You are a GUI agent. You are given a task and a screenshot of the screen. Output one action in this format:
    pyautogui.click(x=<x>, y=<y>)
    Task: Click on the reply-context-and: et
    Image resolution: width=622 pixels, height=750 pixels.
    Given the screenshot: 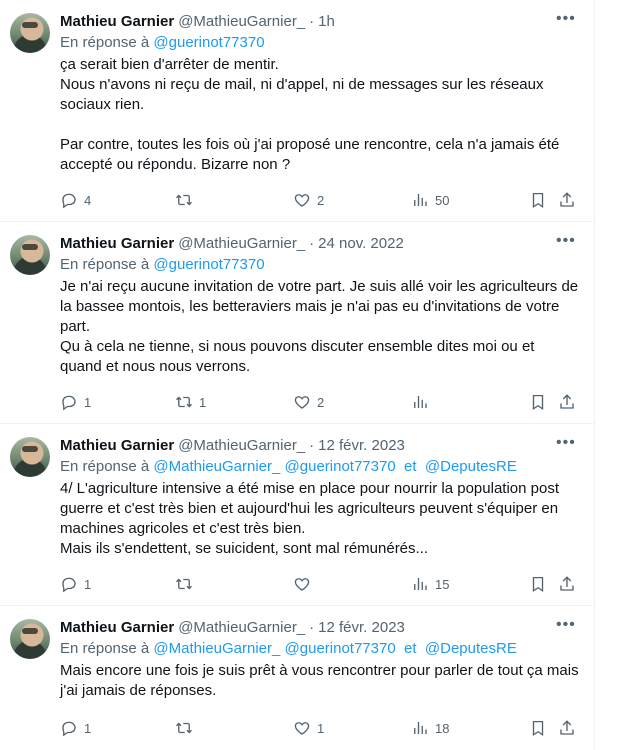 What is the action you would take?
    pyautogui.click(x=410, y=466)
    